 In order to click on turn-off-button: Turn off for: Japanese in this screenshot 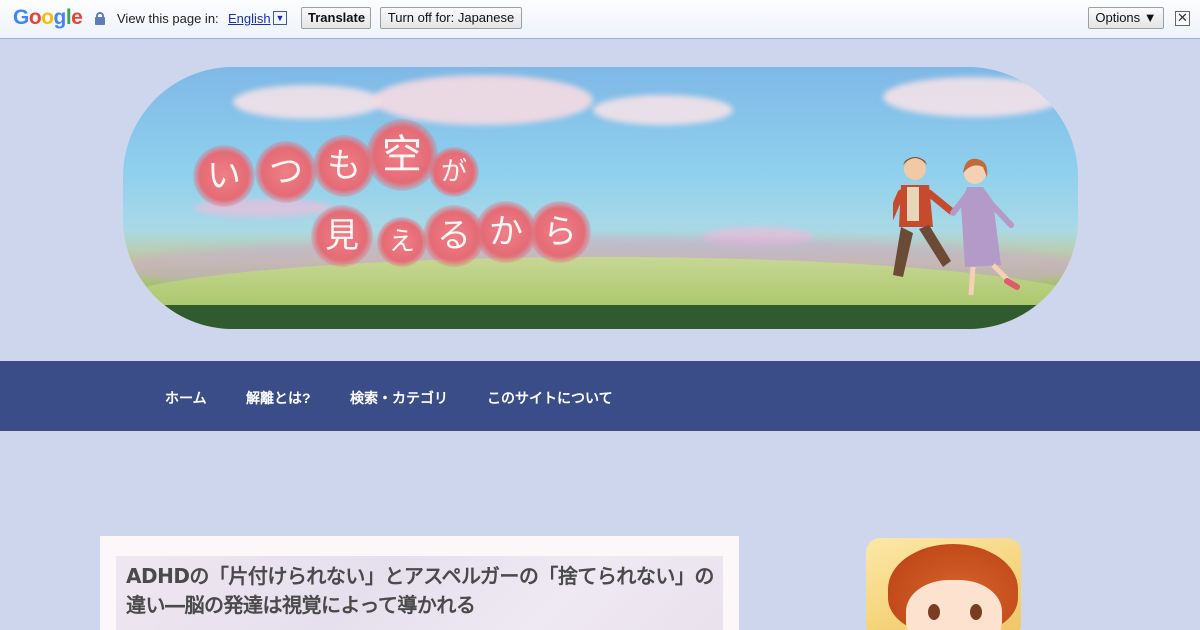, I will do `click(451, 18)`.